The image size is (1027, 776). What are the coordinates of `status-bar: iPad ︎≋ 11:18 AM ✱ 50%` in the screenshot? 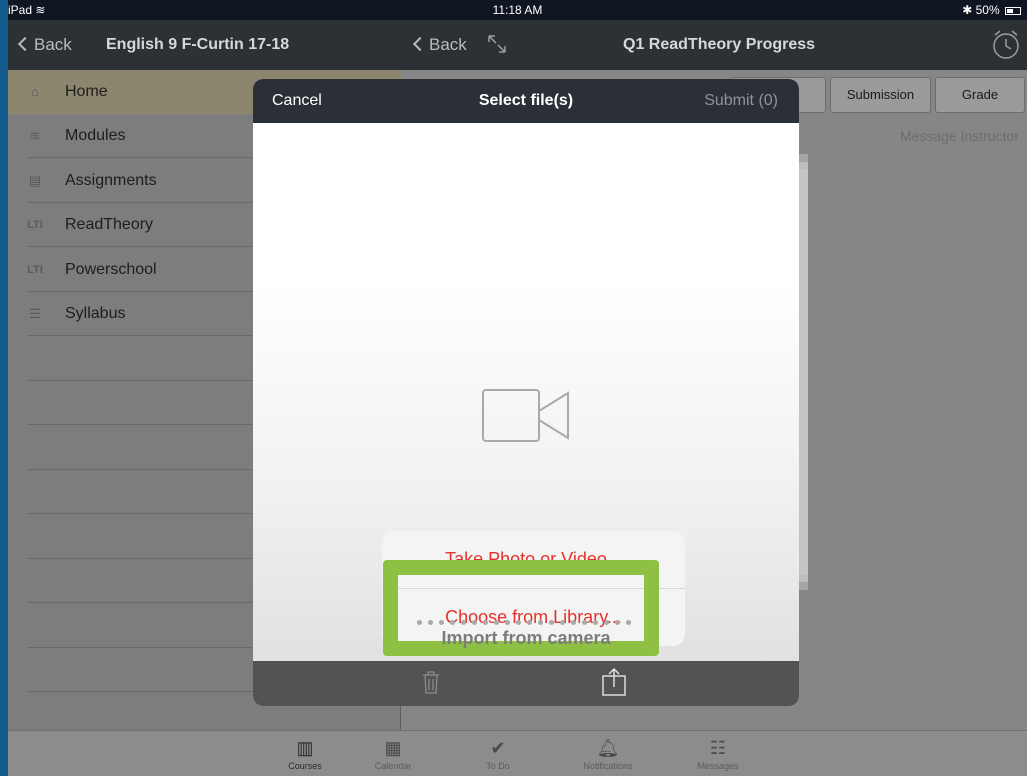 It's located at (517, 10).